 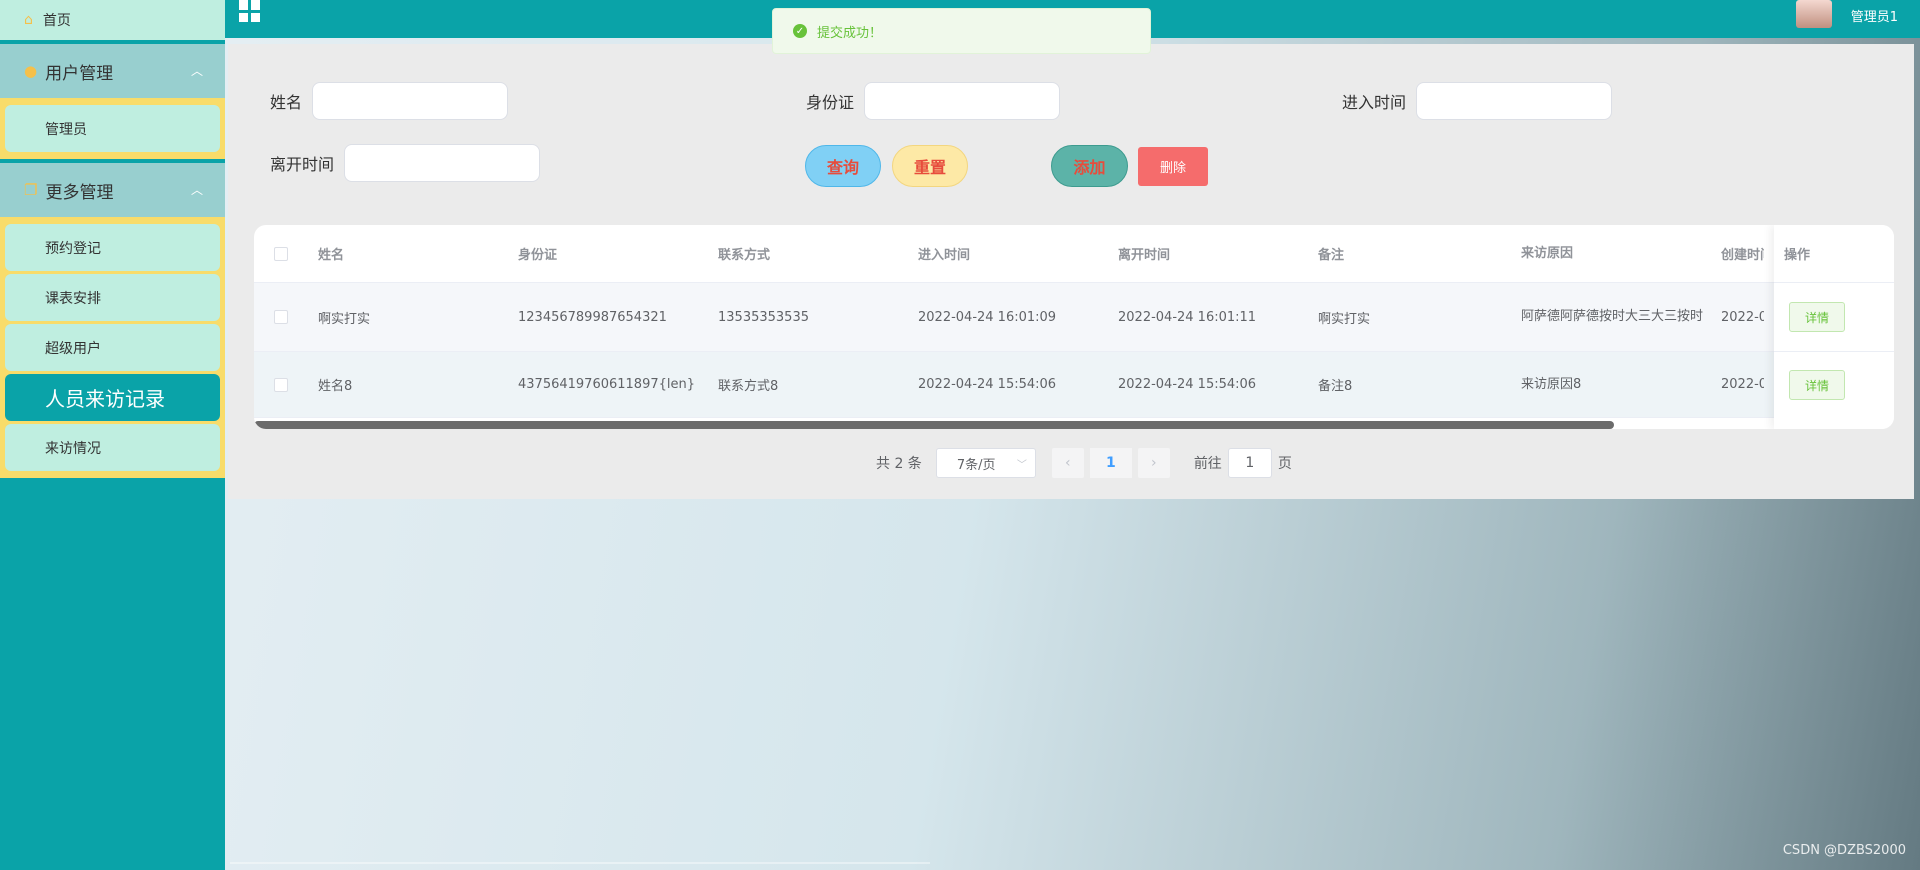 What do you see at coordinates (1207, 464) in the screenshot?
I see `goto-label: 前往` at bounding box center [1207, 464].